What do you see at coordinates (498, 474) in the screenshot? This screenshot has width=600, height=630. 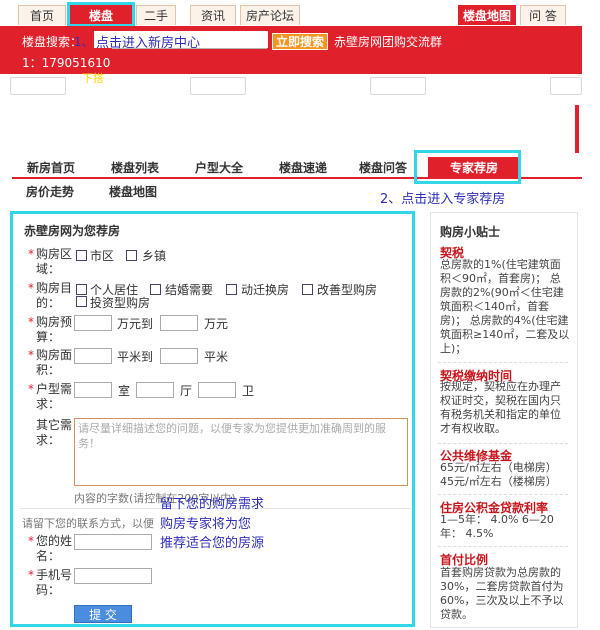 I see `tip-body: 65元/㎡左右（电梯房） 45元/㎡左右（楼梯房）` at bounding box center [498, 474].